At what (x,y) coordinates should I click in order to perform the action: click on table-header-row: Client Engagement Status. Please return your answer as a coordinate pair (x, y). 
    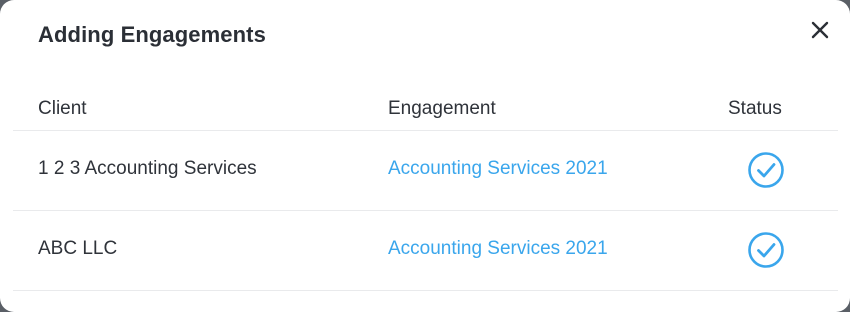
    Looking at the image, I should click on (425, 109).